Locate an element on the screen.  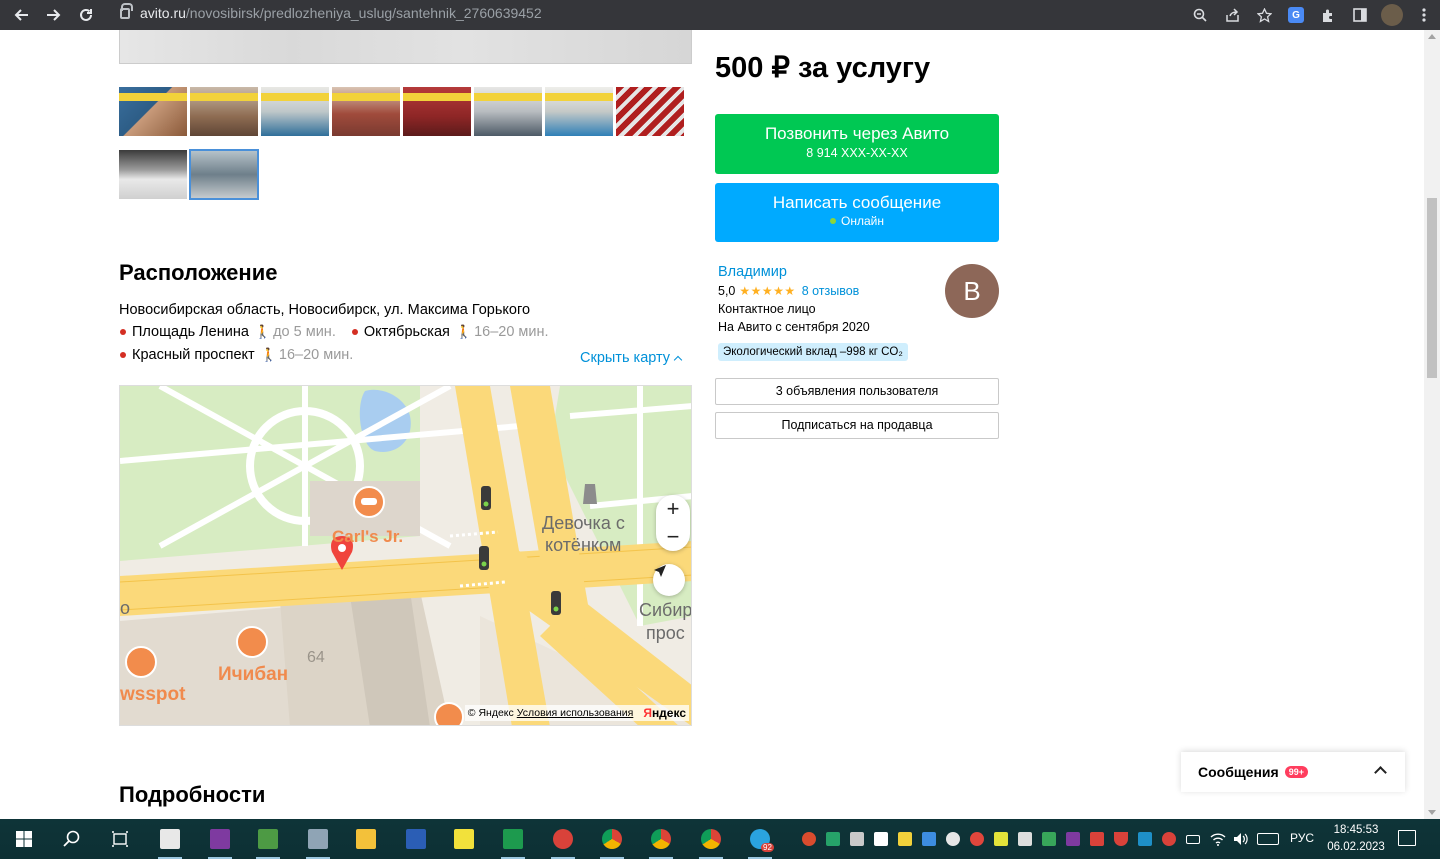
tray-onenote-icon is located at coordinates (1073, 839).